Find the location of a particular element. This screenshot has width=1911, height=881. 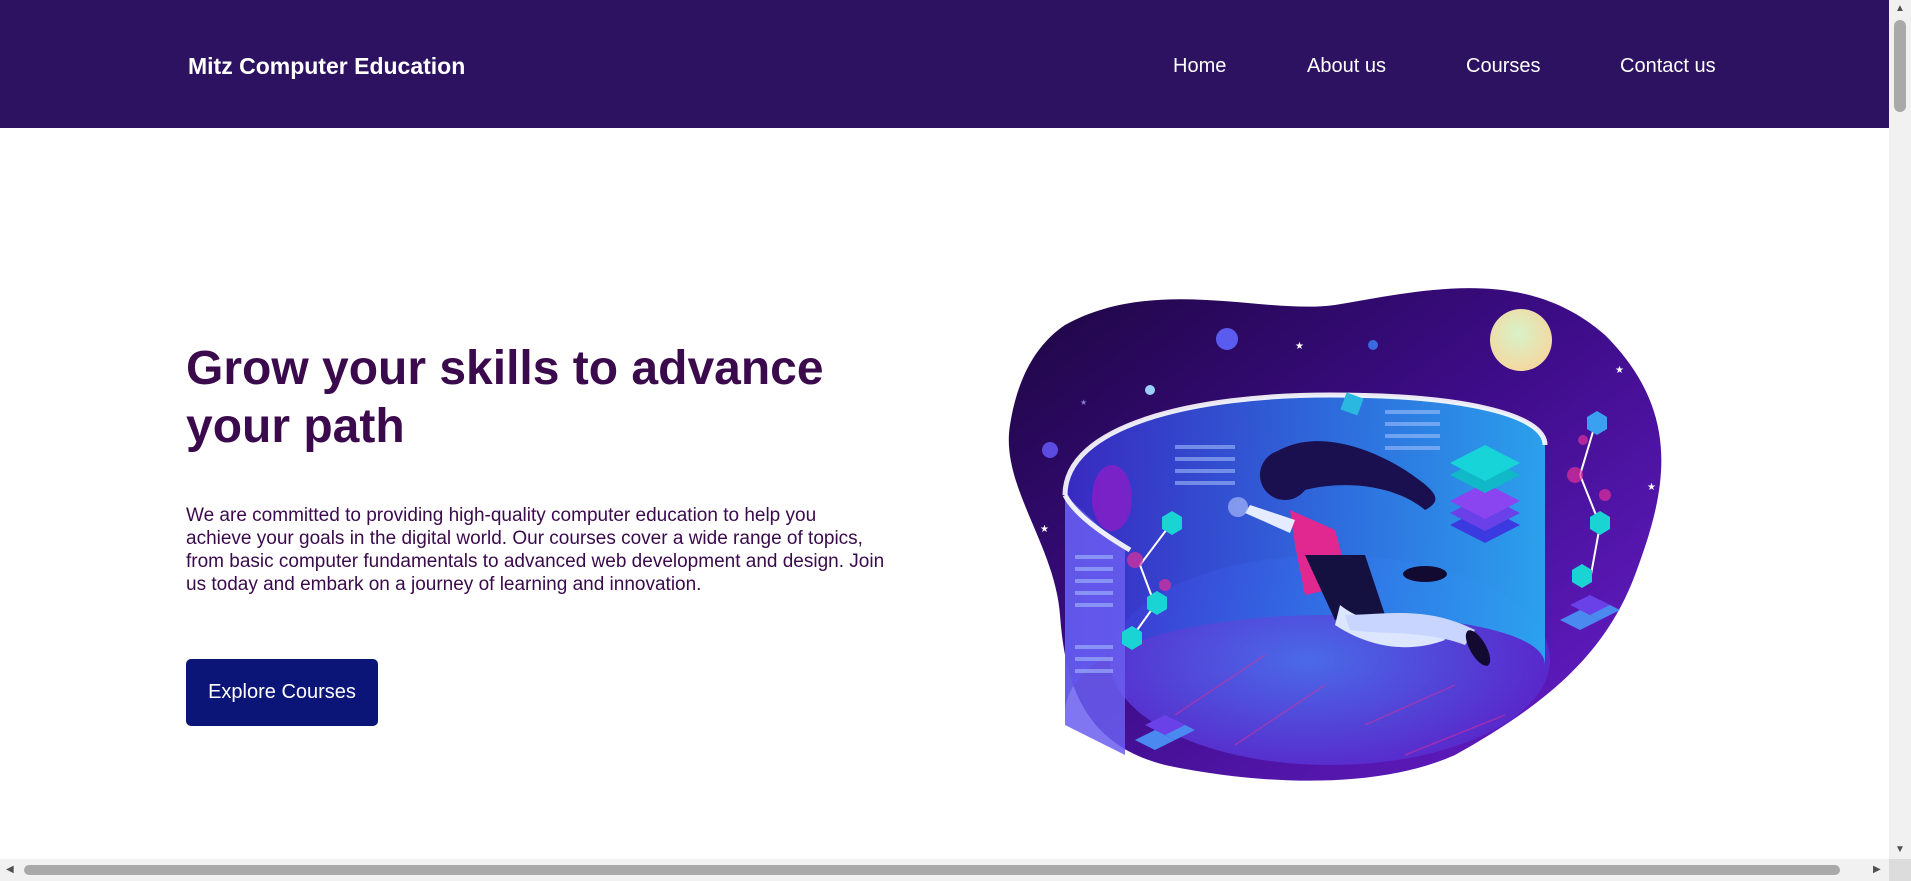

scroll-up-arrow-icon: ▲ is located at coordinates (1900, 9).